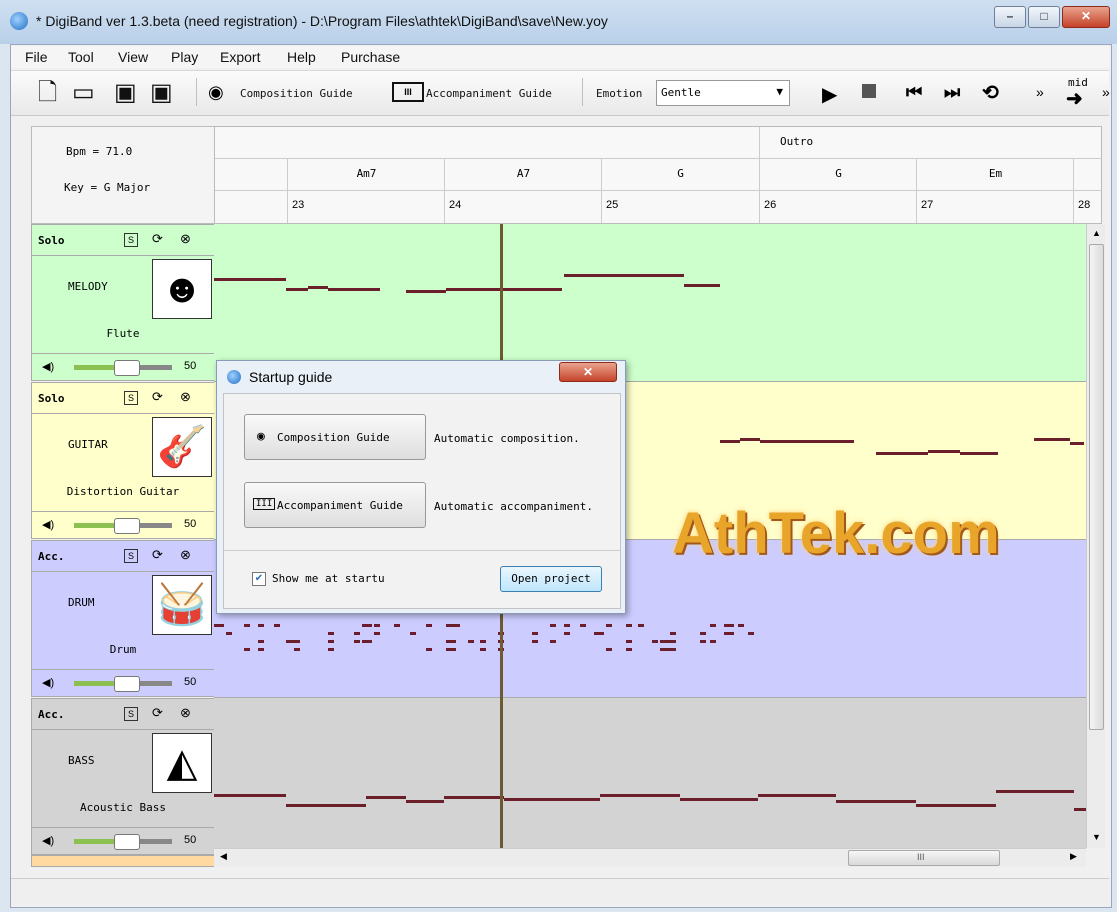 The height and width of the screenshot is (912, 1117). What do you see at coordinates (723, 93) in the screenshot?
I see `emotion-select: Gentle ▼` at bounding box center [723, 93].